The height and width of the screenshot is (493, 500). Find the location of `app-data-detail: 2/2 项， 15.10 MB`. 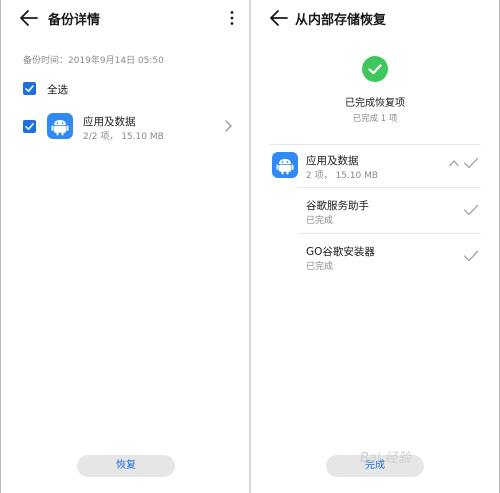

app-data-detail: 2/2 项， 15.10 MB is located at coordinates (123, 137).